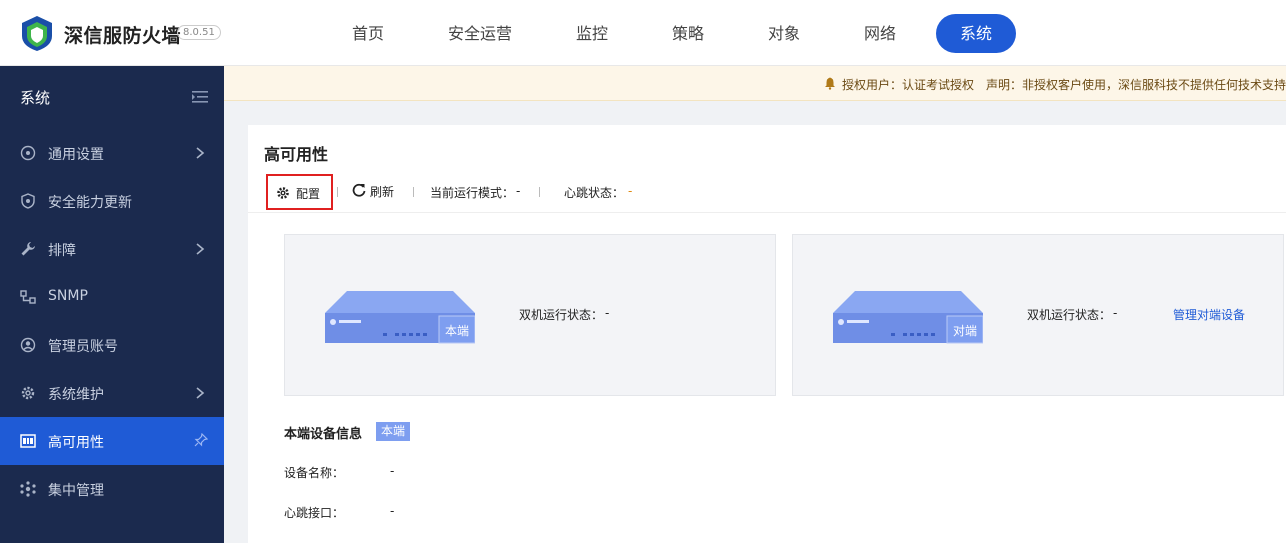  Describe the element at coordinates (62, 251) in the screenshot. I see `sidebar-item-label: 排障` at that location.